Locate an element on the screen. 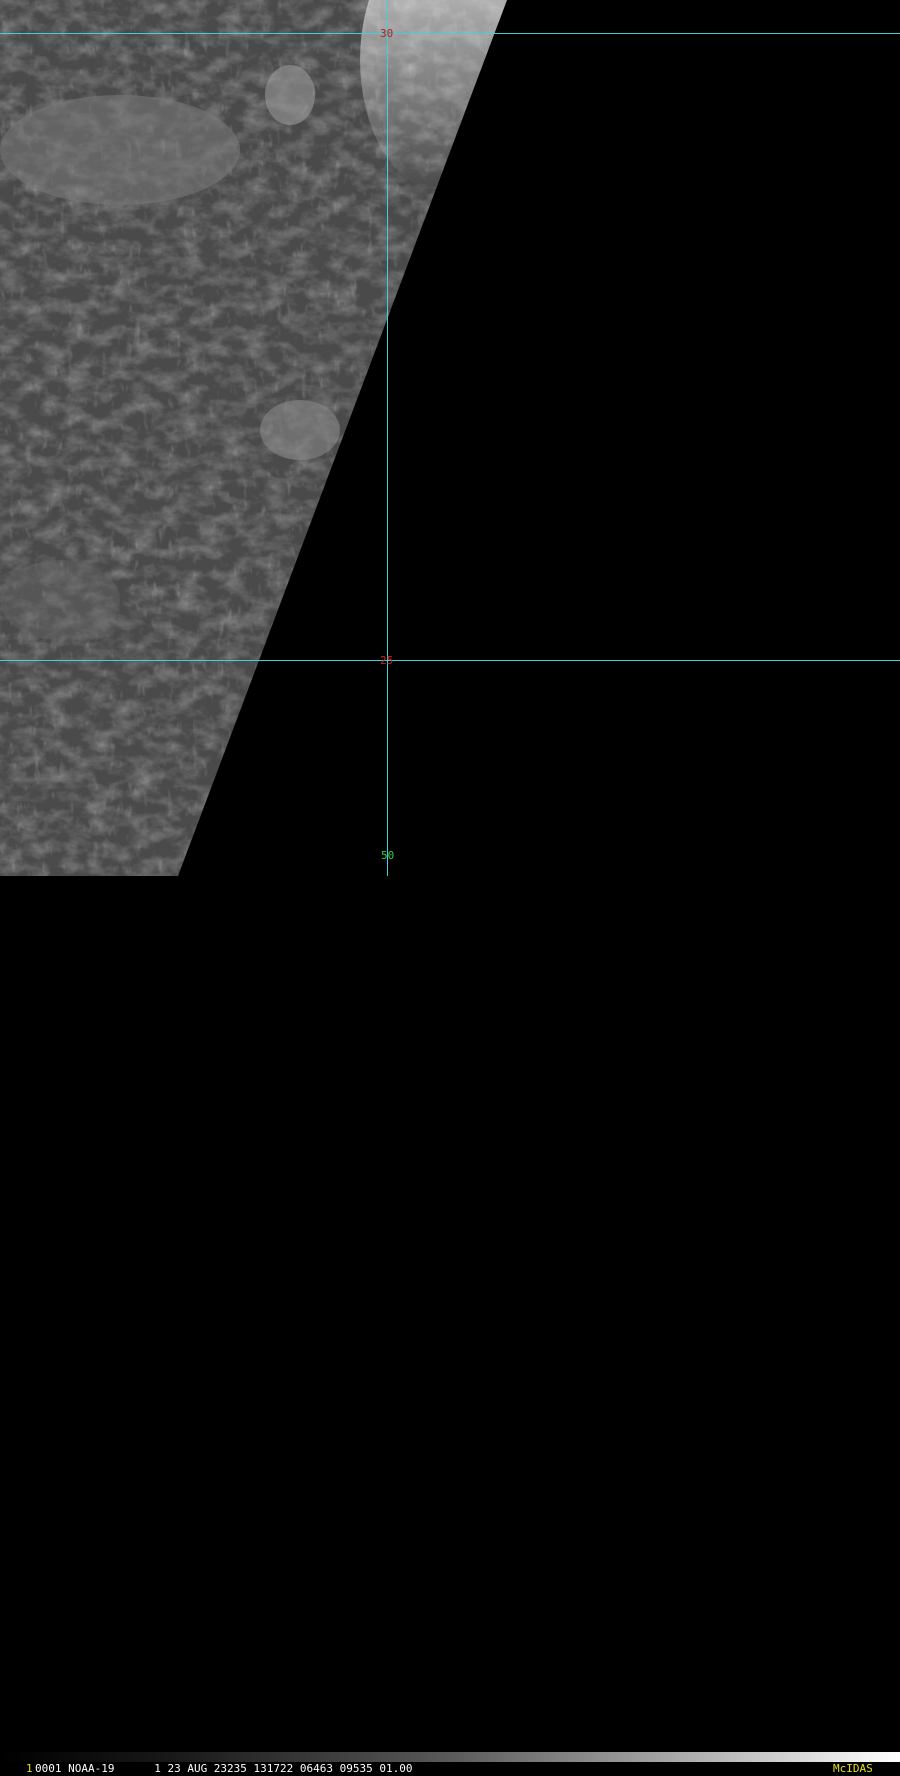  lat-label-25: 25 is located at coordinates (387, 660).